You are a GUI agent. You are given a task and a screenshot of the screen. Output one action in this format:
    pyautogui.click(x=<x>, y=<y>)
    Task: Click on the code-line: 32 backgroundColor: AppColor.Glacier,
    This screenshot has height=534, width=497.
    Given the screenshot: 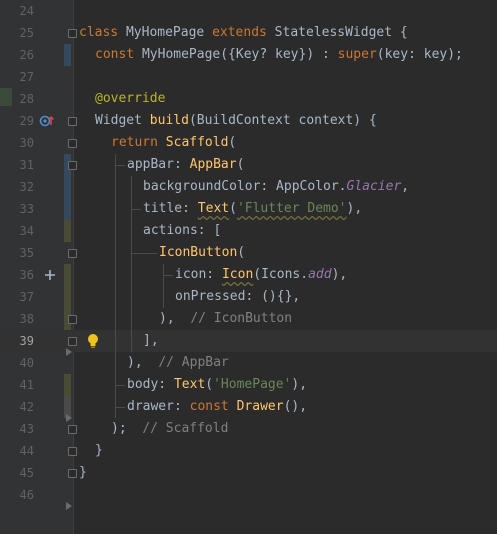 What is the action you would take?
    pyautogui.click(x=248, y=187)
    